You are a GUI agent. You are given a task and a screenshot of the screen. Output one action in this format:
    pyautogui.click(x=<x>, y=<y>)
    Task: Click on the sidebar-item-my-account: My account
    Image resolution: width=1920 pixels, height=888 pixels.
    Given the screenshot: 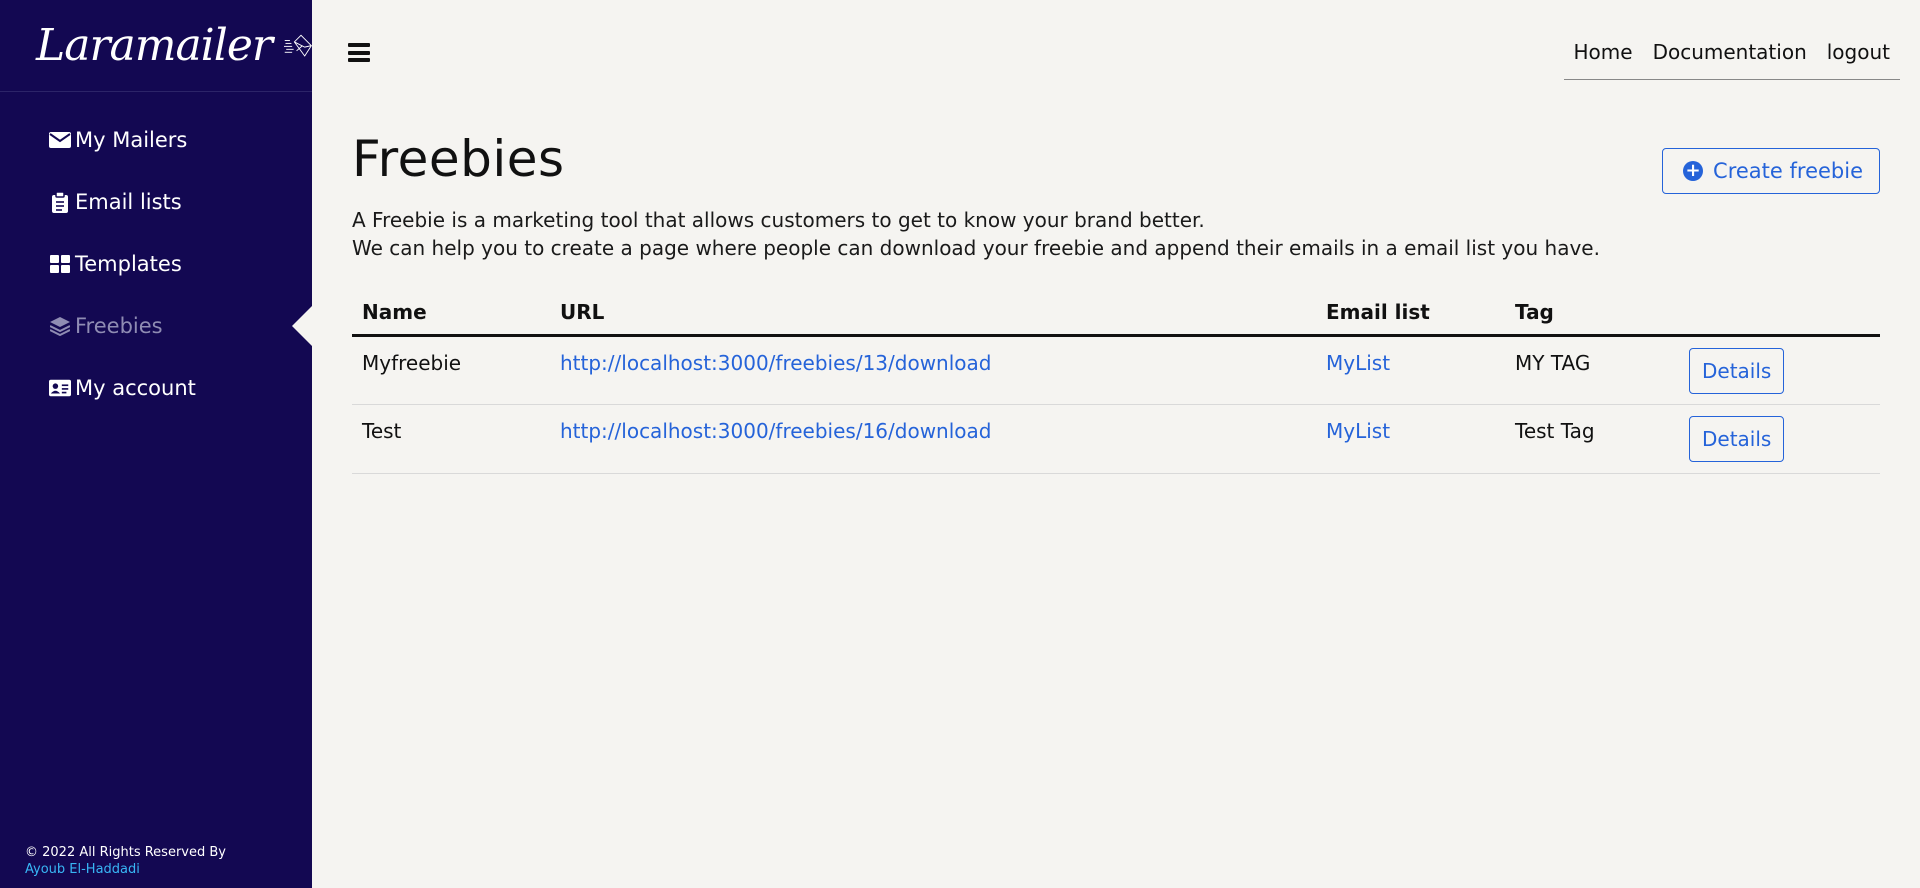 What is the action you would take?
    pyautogui.click(x=156, y=388)
    